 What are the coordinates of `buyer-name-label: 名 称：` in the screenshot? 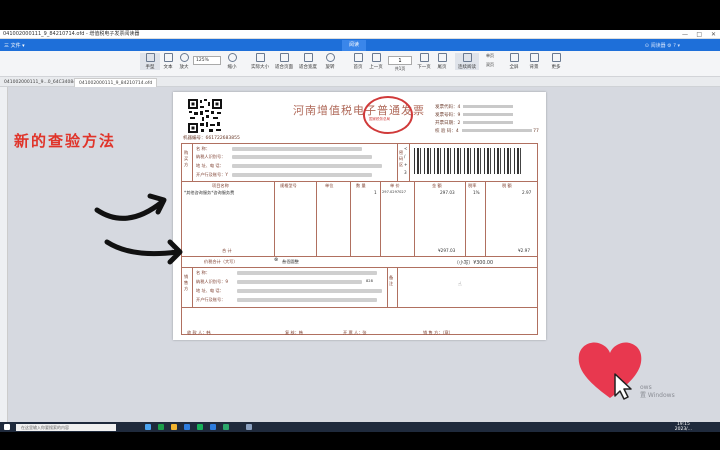 It's located at (203, 148).